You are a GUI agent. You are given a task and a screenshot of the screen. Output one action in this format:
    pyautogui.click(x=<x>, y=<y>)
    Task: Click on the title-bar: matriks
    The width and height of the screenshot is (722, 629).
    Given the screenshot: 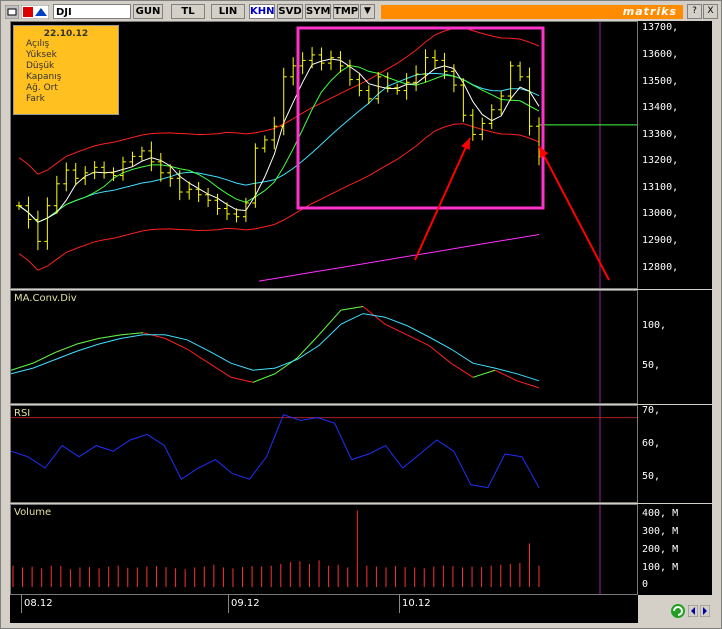 What is the action you would take?
    pyautogui.click(x=532, y=12)
    